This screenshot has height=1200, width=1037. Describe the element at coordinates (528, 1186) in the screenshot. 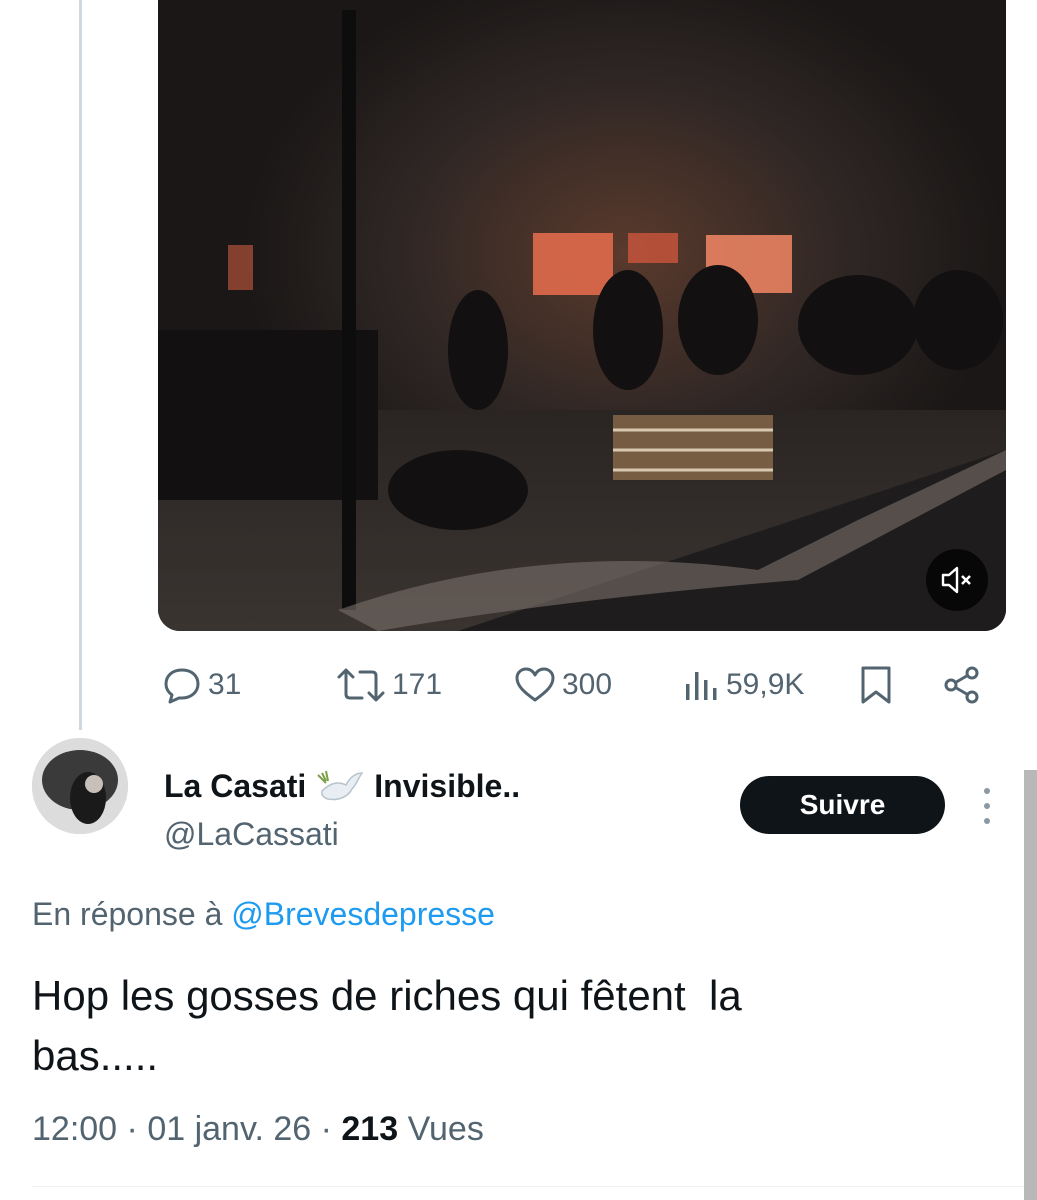

I see `divider` at that location.